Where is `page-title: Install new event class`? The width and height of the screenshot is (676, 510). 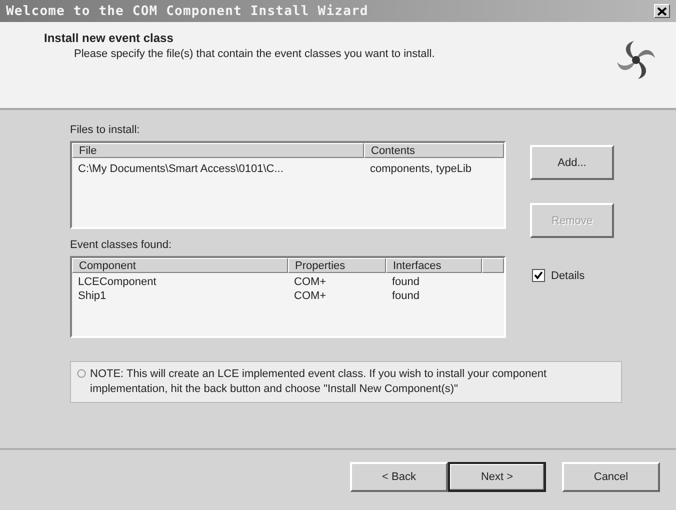 page-title: Install new event class is located at coordinates (109, 38).